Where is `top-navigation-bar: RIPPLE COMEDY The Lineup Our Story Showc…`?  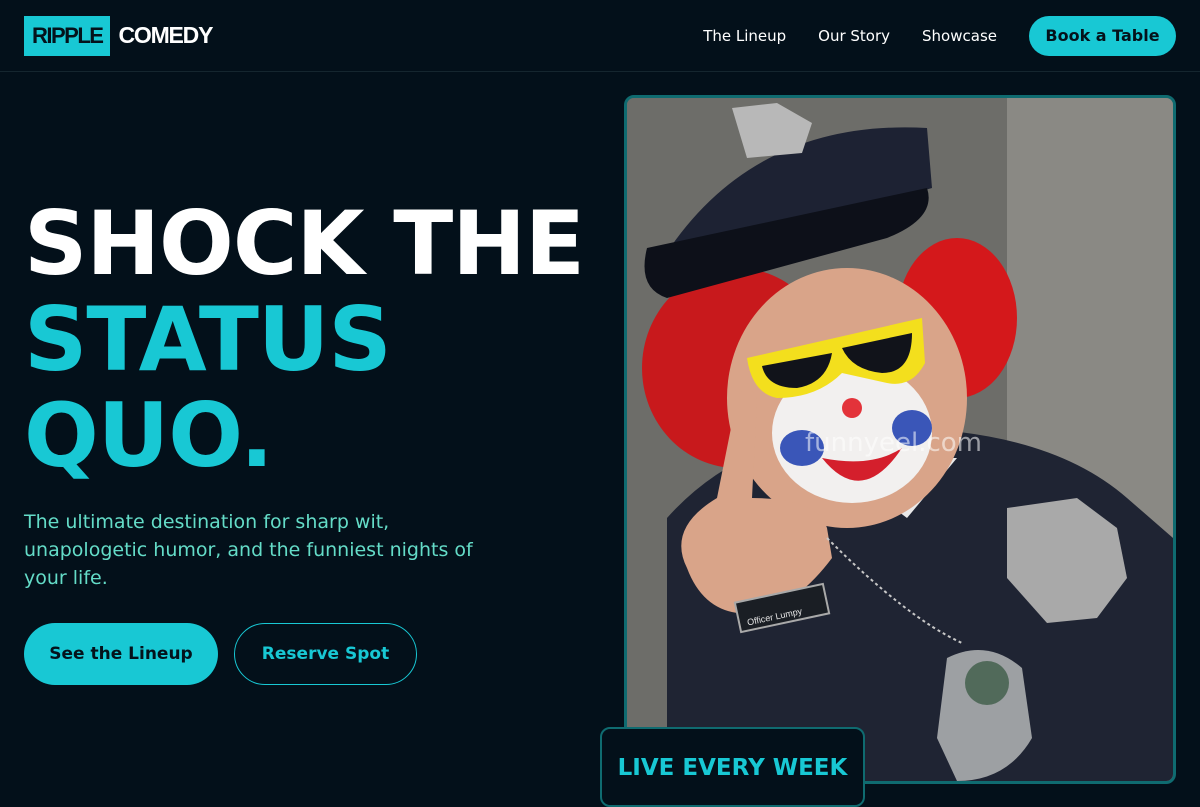 top-navigation-bar: RIPPLE COMEDY The Lineup Our Story Showc… is located at coordinates (600, 36).